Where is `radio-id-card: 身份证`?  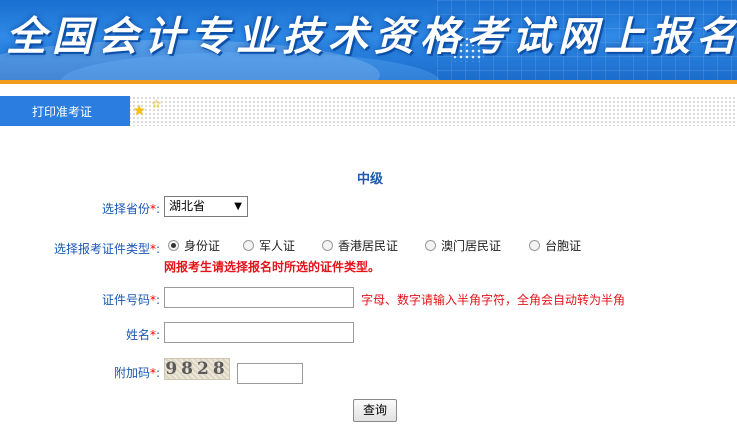 radio-id-card: 身份证 is located at coordinates (194, 245).